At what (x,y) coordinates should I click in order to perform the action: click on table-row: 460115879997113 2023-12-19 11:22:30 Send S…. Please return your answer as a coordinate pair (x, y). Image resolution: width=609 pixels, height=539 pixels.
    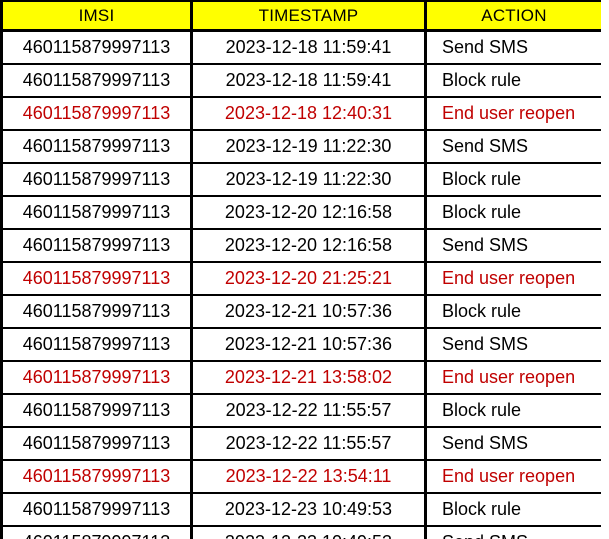
    Looking at the image, I should click on (301, 147).